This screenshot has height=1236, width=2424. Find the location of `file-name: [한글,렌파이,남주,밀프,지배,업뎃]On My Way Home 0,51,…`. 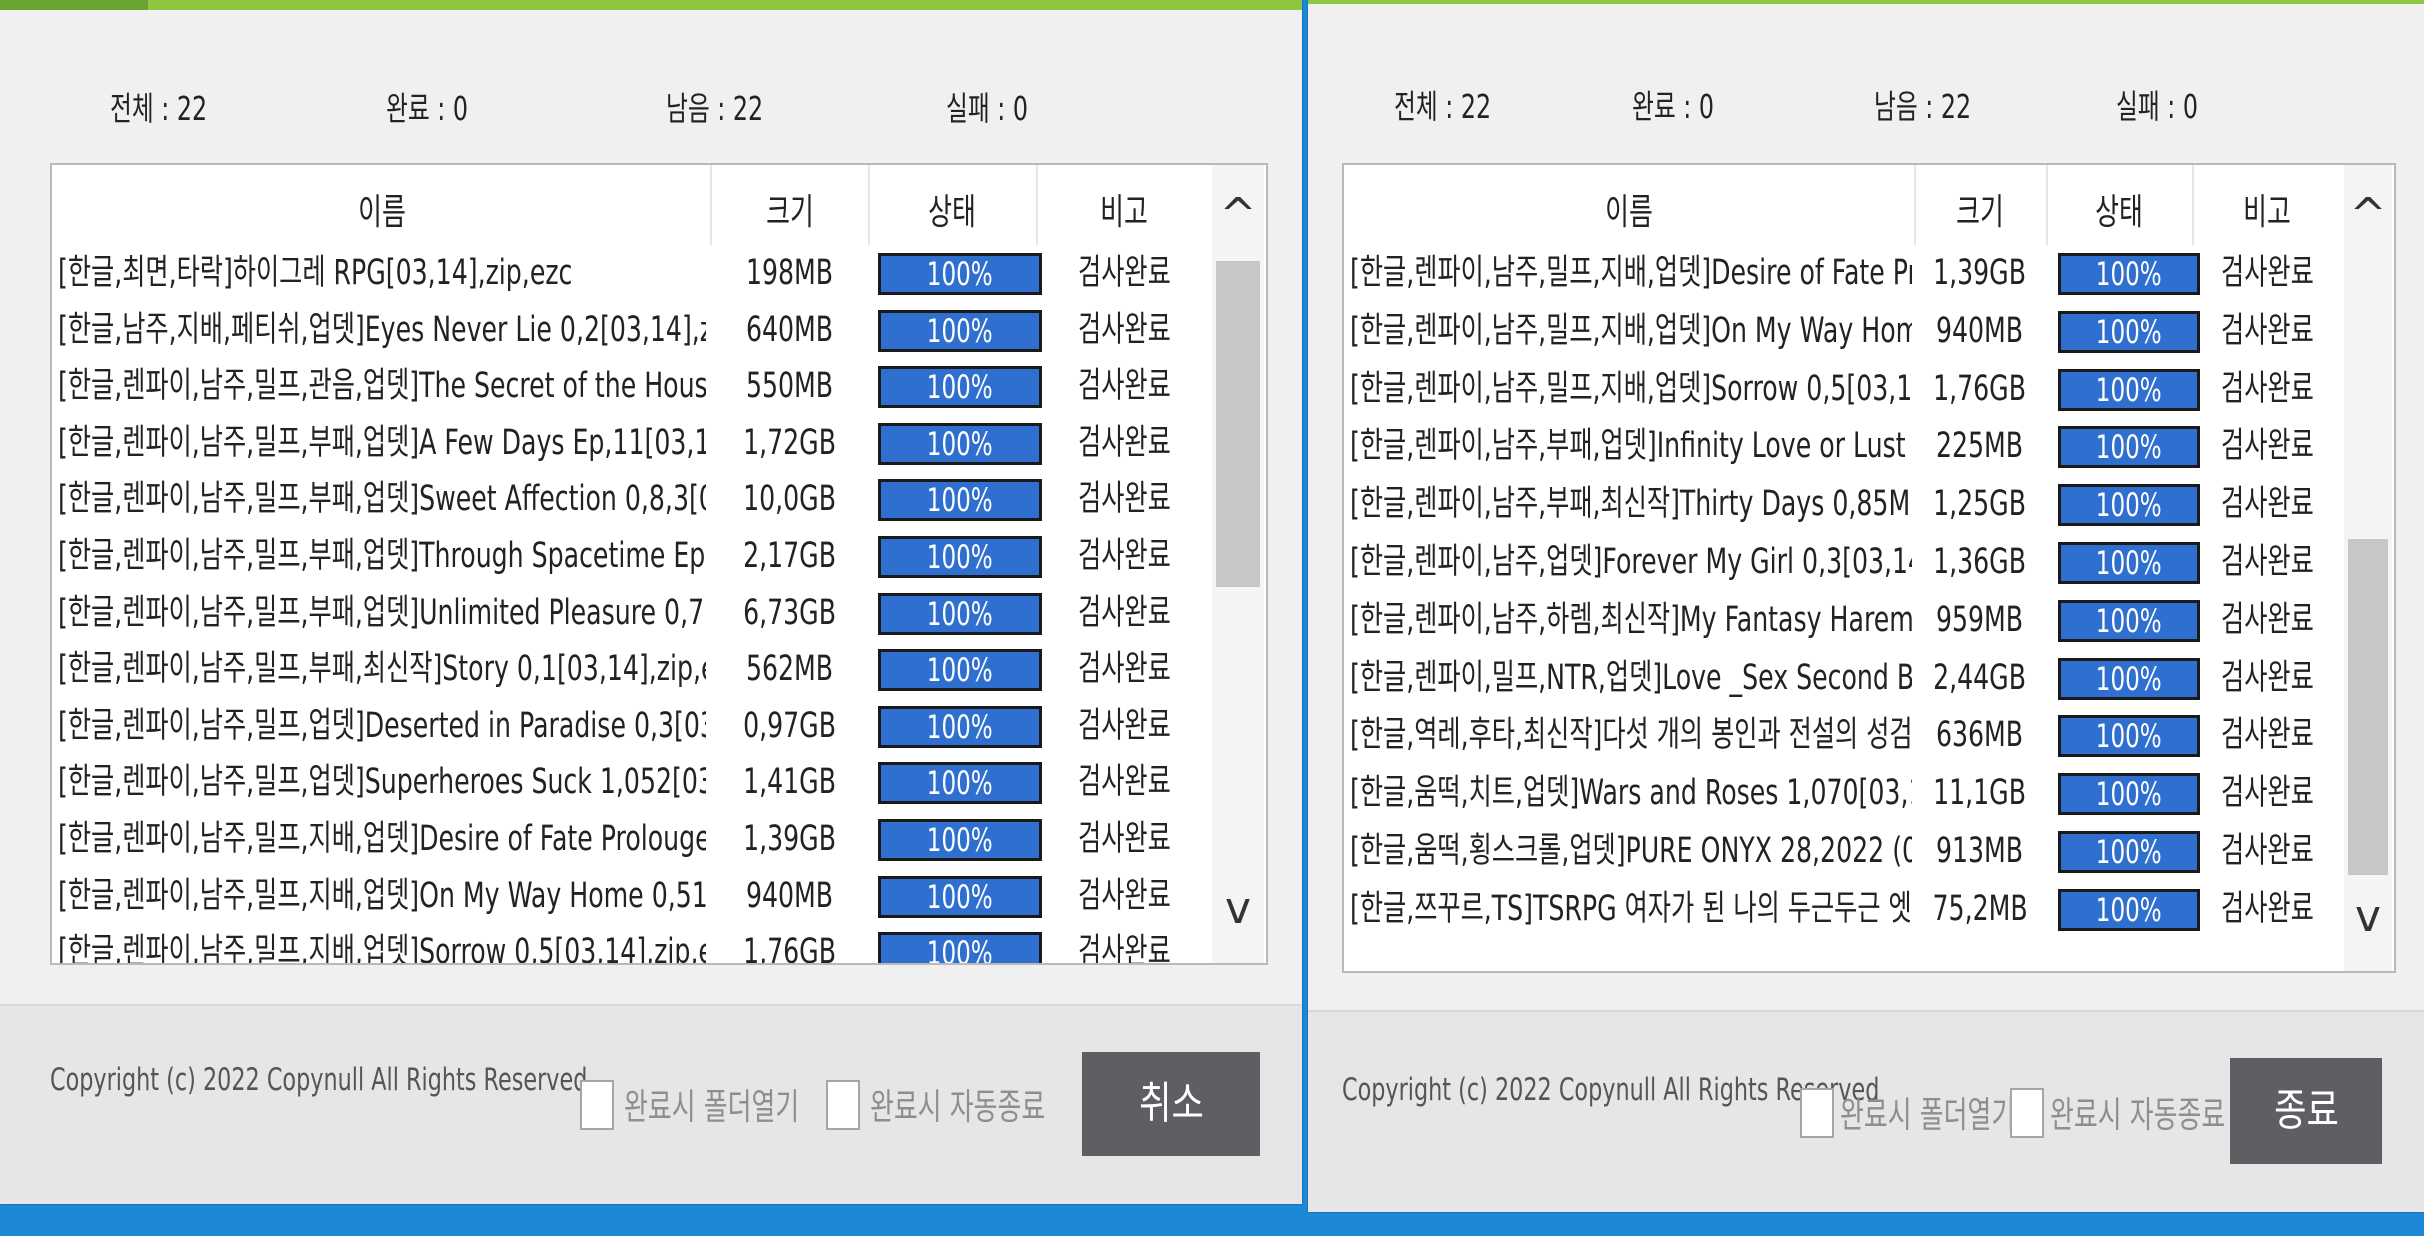

file-name: [한글,렌파이,남주,밀프,지배,업뎃]On My Way Home 0,51,… is located at coordinates (1631, 330).